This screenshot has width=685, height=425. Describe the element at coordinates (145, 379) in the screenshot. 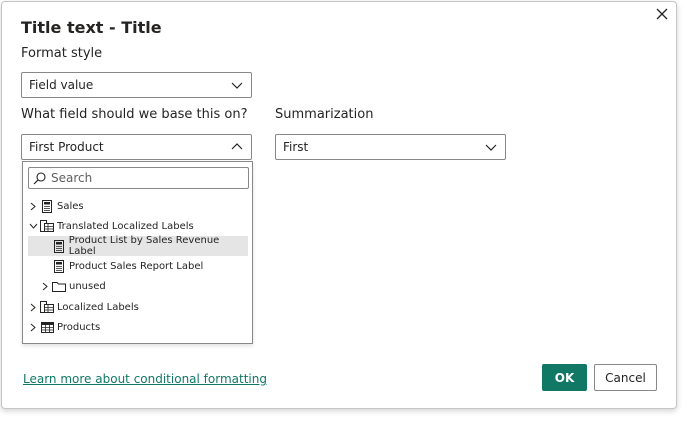

I see `learn-more-link: Learn more about conditional formatting` at that location.